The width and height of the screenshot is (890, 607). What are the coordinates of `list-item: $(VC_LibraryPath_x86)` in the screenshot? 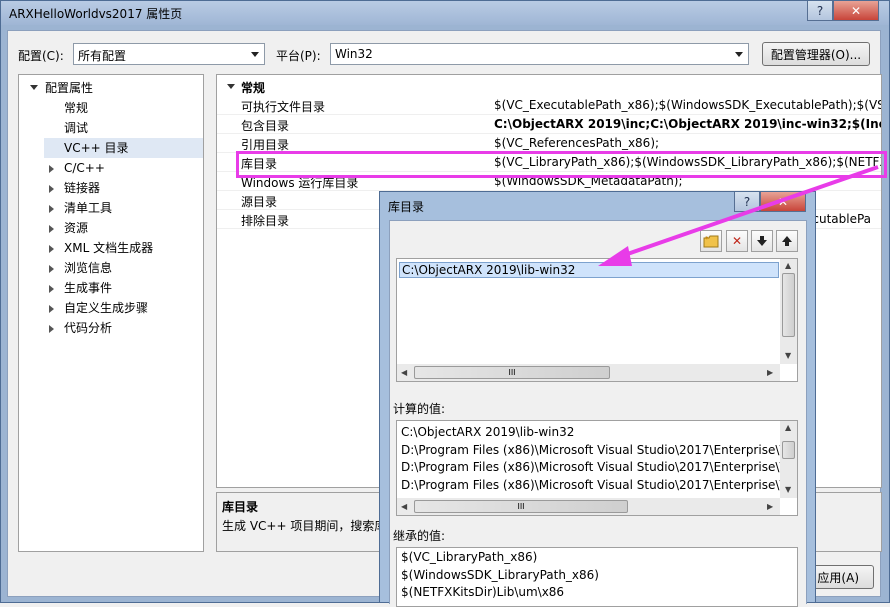 It's located at (469, 557).